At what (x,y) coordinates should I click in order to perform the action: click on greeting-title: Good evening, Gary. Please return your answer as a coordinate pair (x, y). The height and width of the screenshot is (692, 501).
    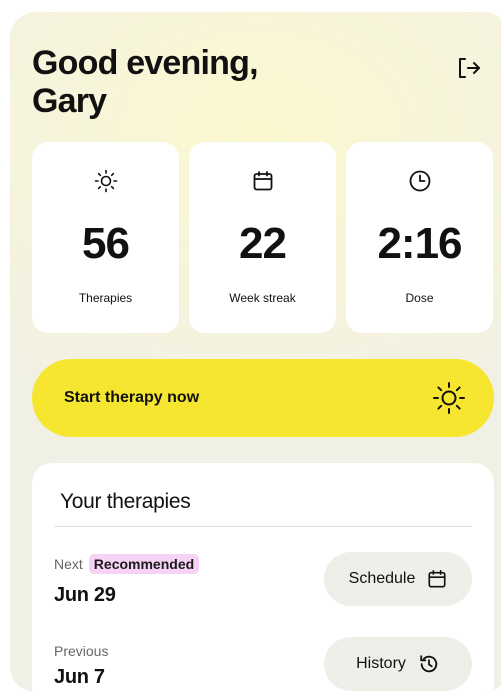
    Looking at the image, I should click on (202, 82).